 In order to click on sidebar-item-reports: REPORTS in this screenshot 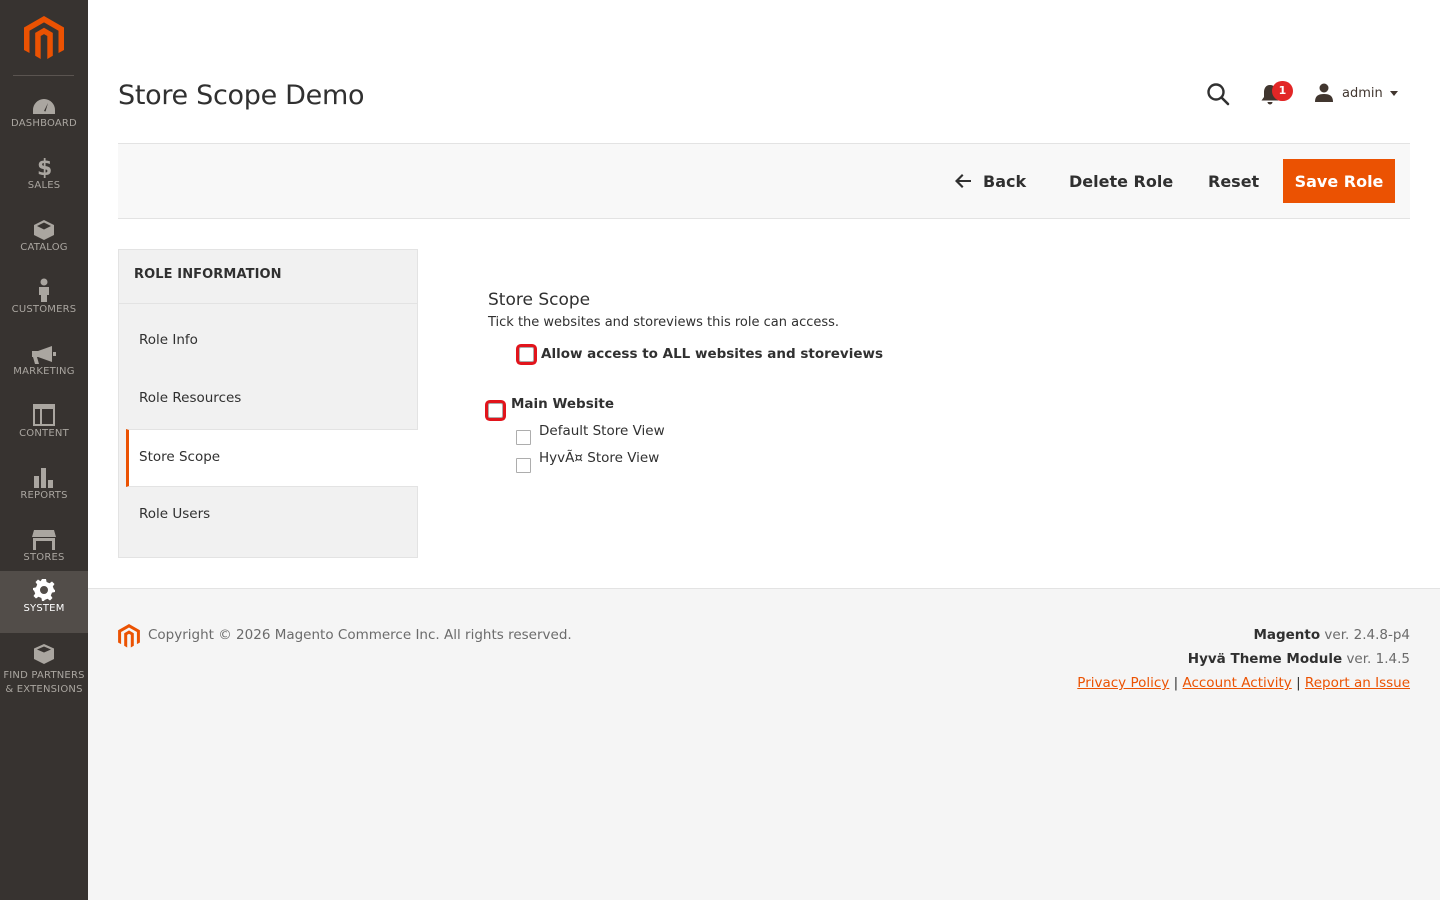, I will do `click(44, 489)`.